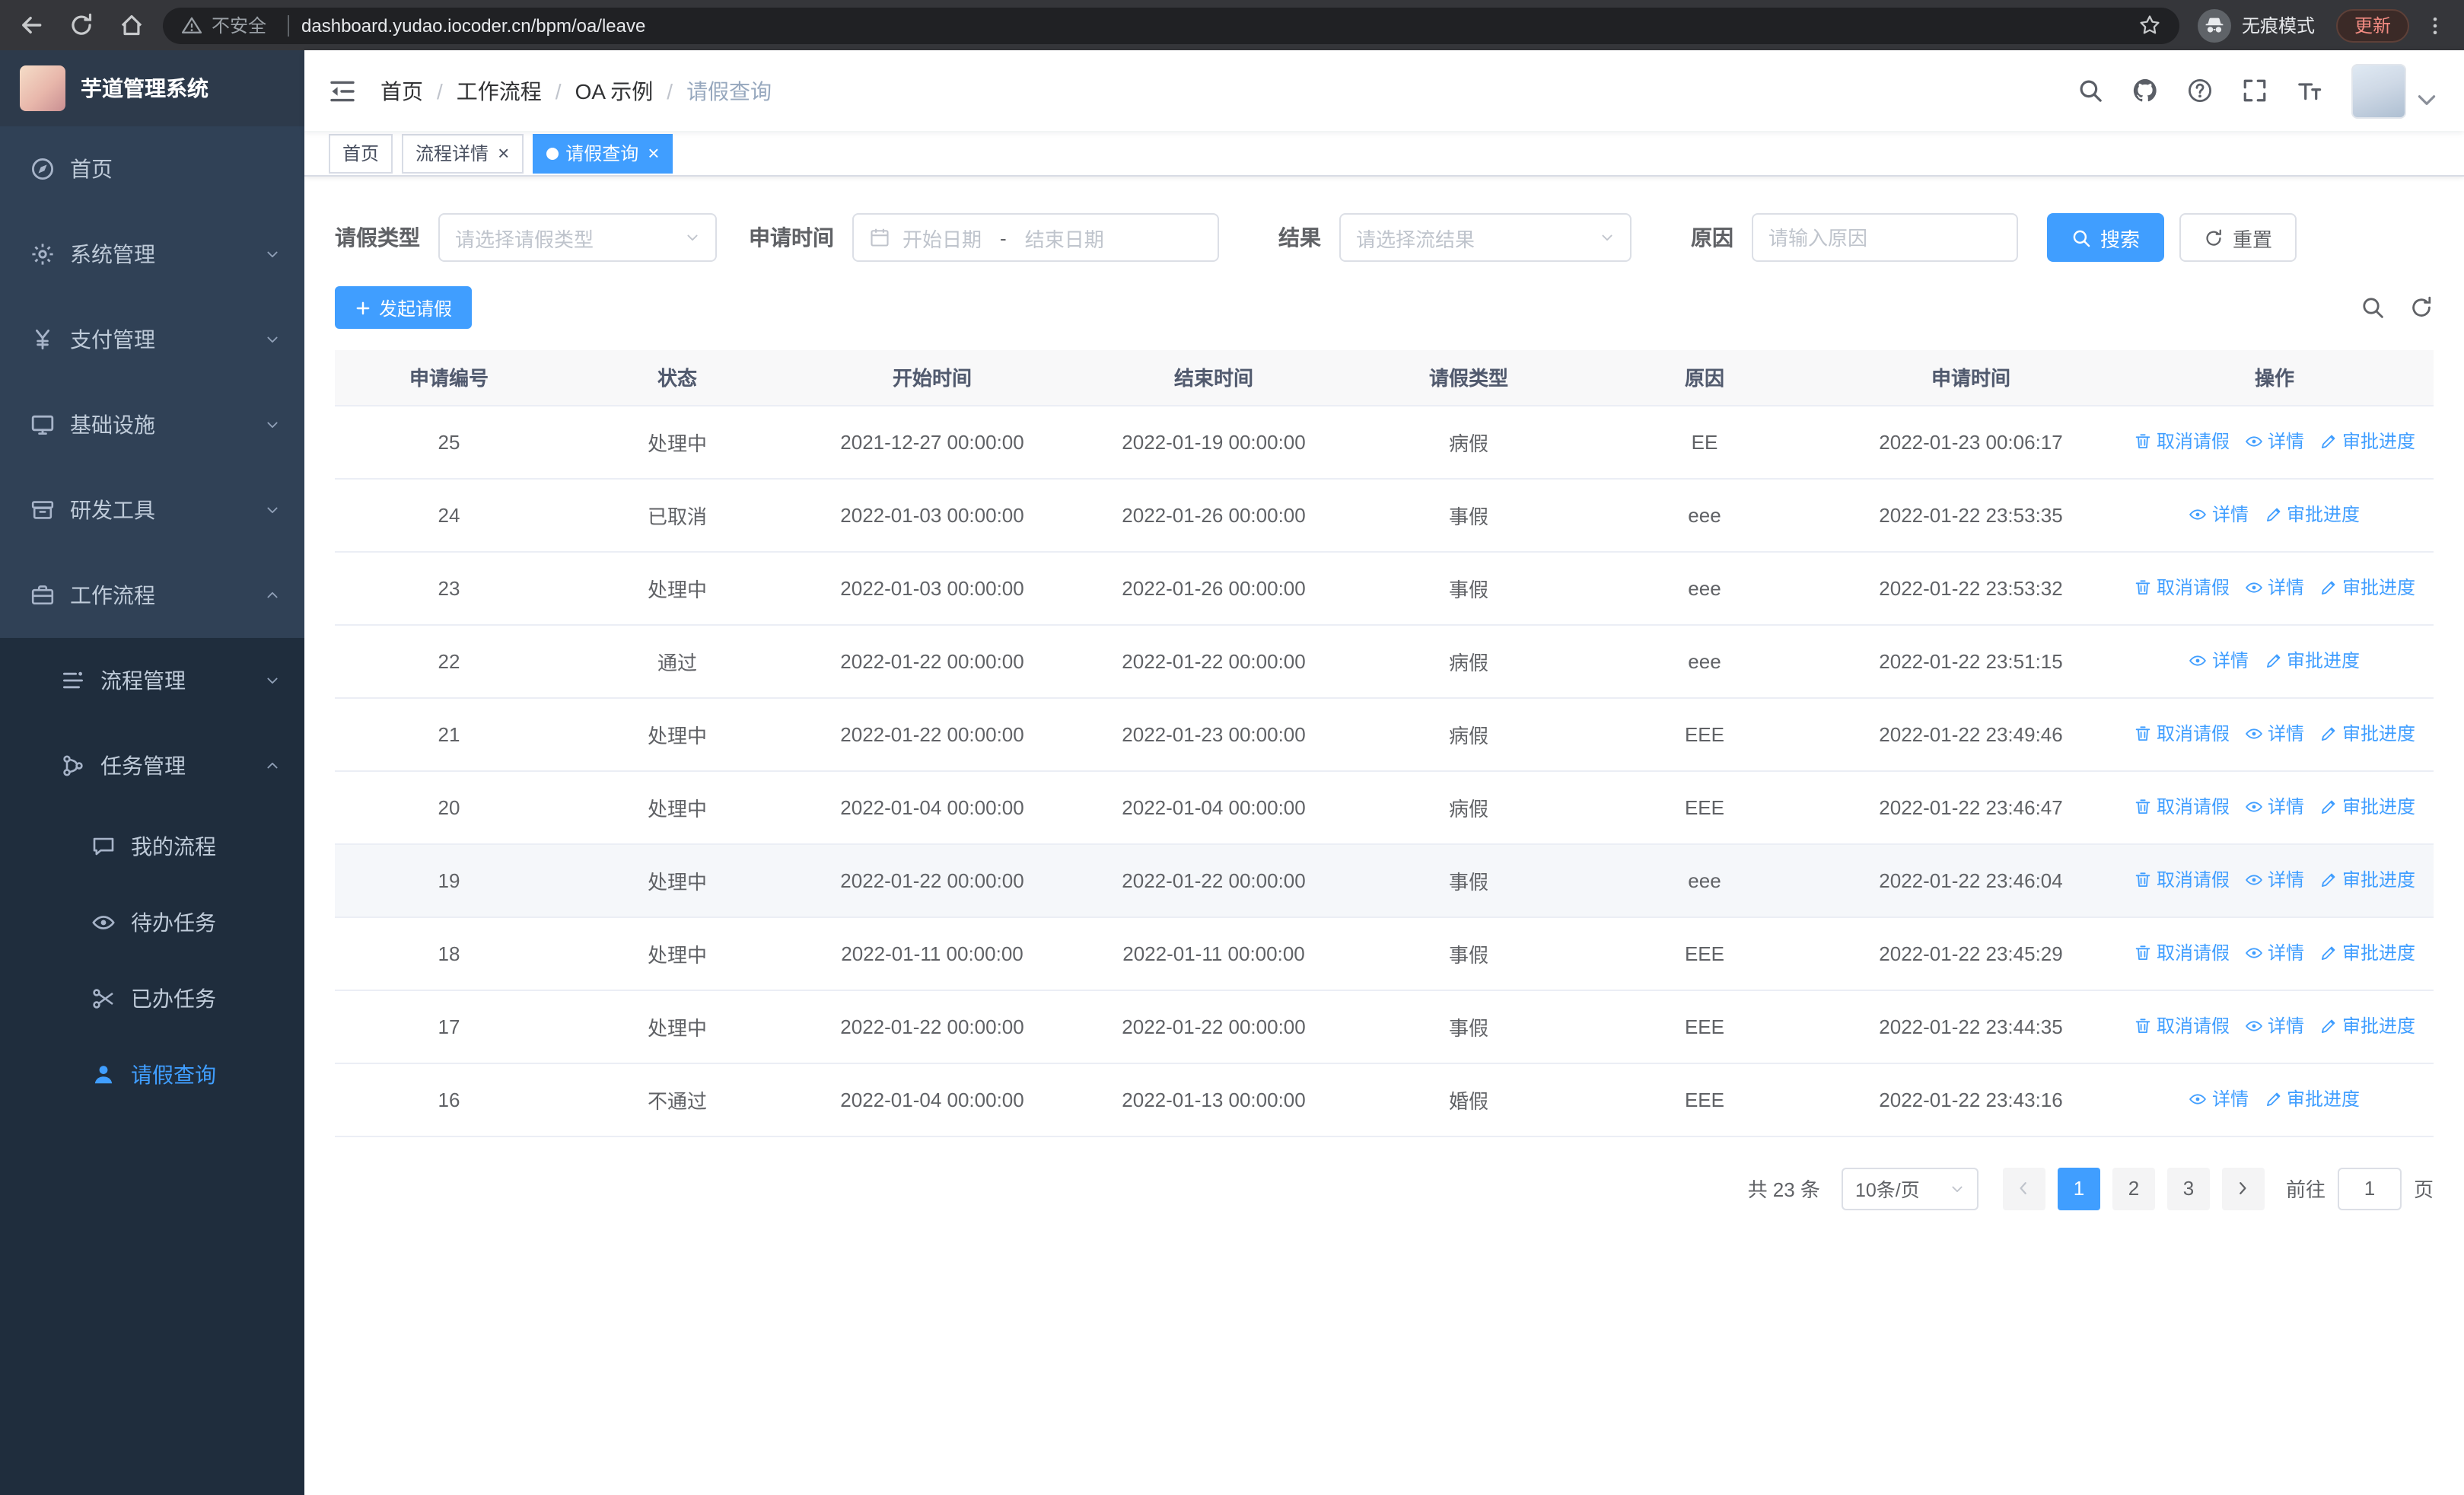 The image size is (2464, 1495). What do you see at coordinates (2285, 953) in the screenshot?
I see `op-label: 详情` at bounding box center [2285, 953].